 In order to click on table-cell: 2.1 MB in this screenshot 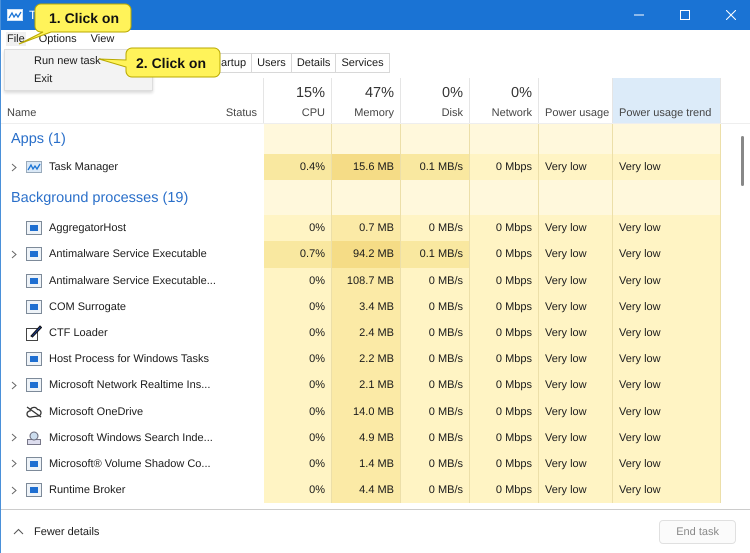, I will do `click(366, 385)`.